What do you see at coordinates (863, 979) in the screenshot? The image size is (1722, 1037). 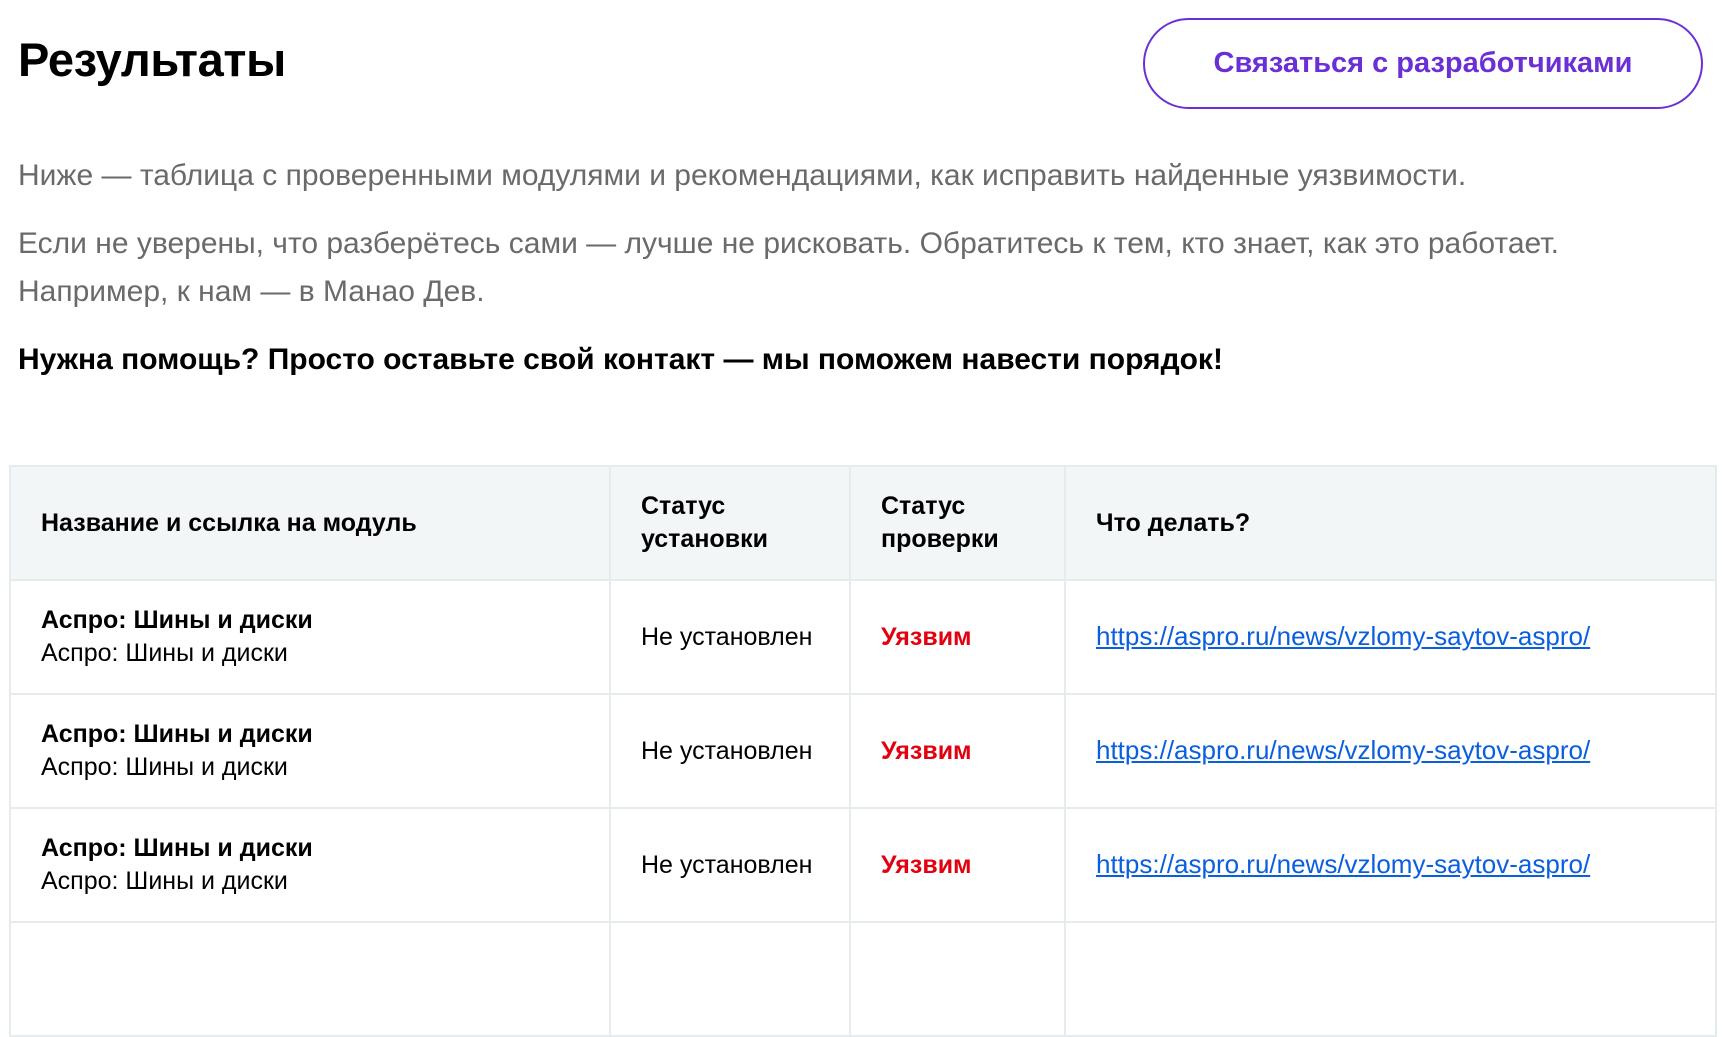 I see `table-row-partial` at bounding box center [863, 979].